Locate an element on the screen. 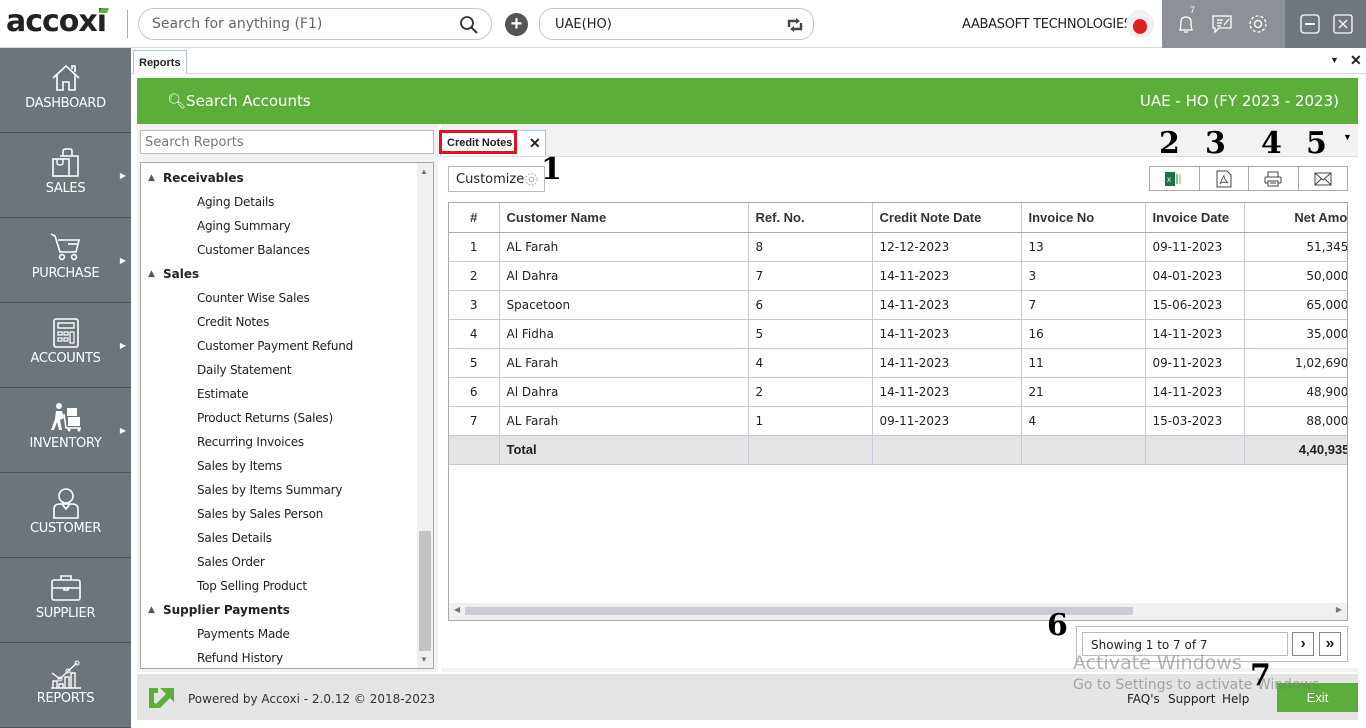 This screenshot has height=728, width=1366. column-header: Net Amount is located at coordinates (1295, 218).